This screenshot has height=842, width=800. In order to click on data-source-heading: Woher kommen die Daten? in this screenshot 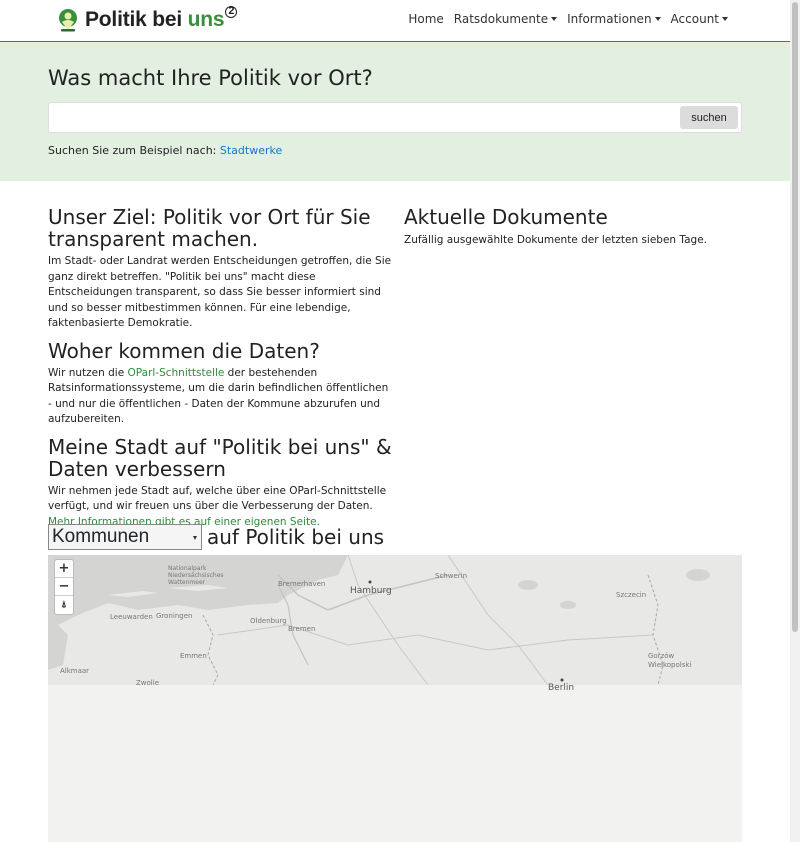, I will do `click(184, 350)`.